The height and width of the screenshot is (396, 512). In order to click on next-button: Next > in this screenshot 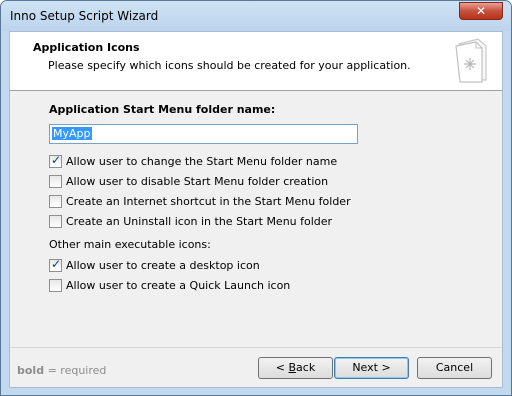, I will do `click(371, 368)`.